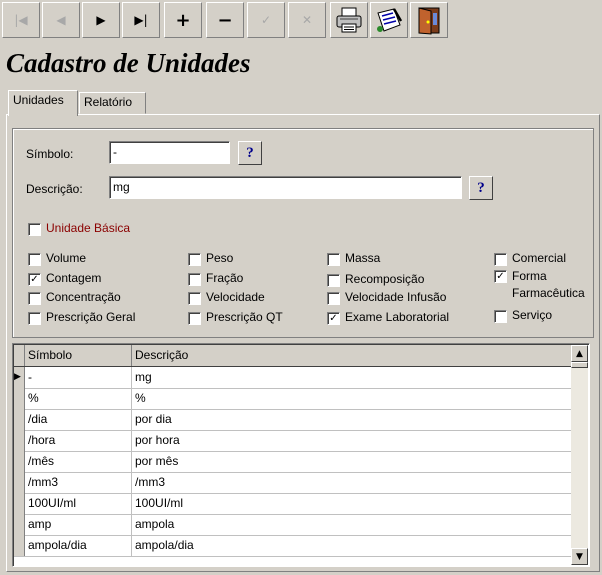 The image size is (602, 575). Describe the element at coordinates (128, 63) in the screenshot. I see `page-title: Cadastro de Unidades` at that location.